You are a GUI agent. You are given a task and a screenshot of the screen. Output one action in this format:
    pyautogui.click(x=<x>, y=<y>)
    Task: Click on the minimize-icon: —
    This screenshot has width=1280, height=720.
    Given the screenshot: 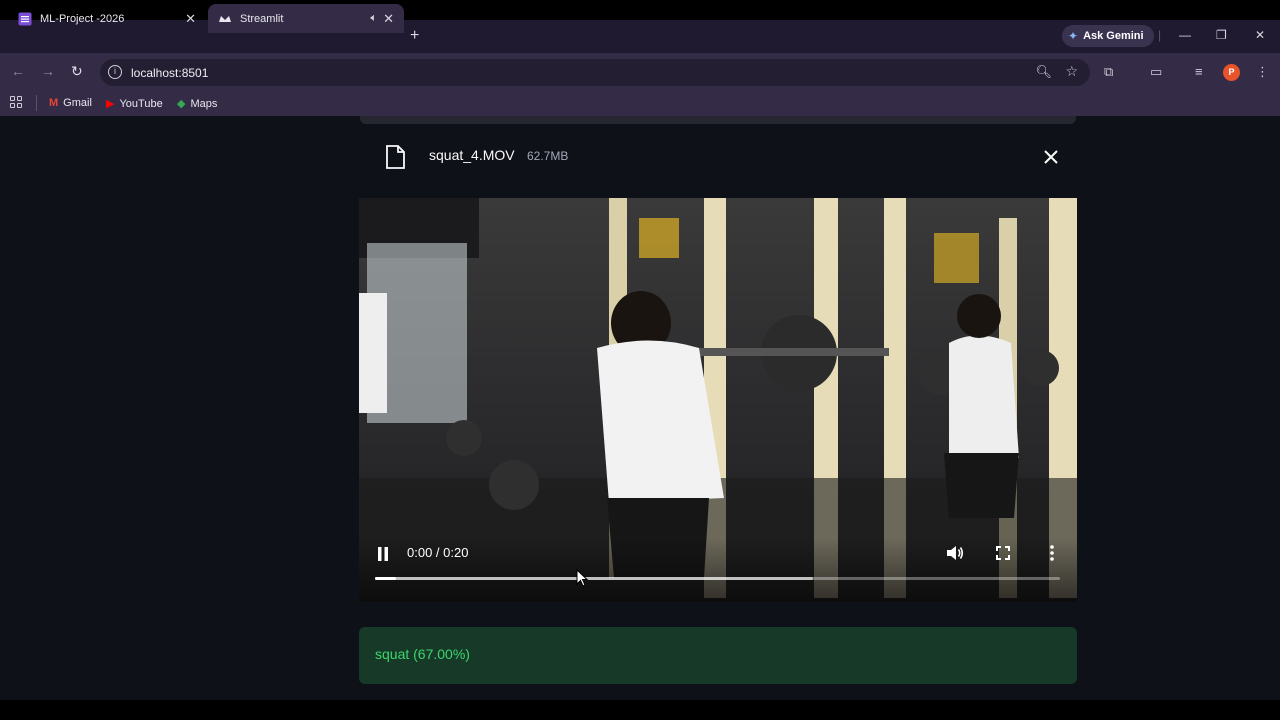 What is the action you would take?
    pyautogui.click(x=1185, y=35)
    